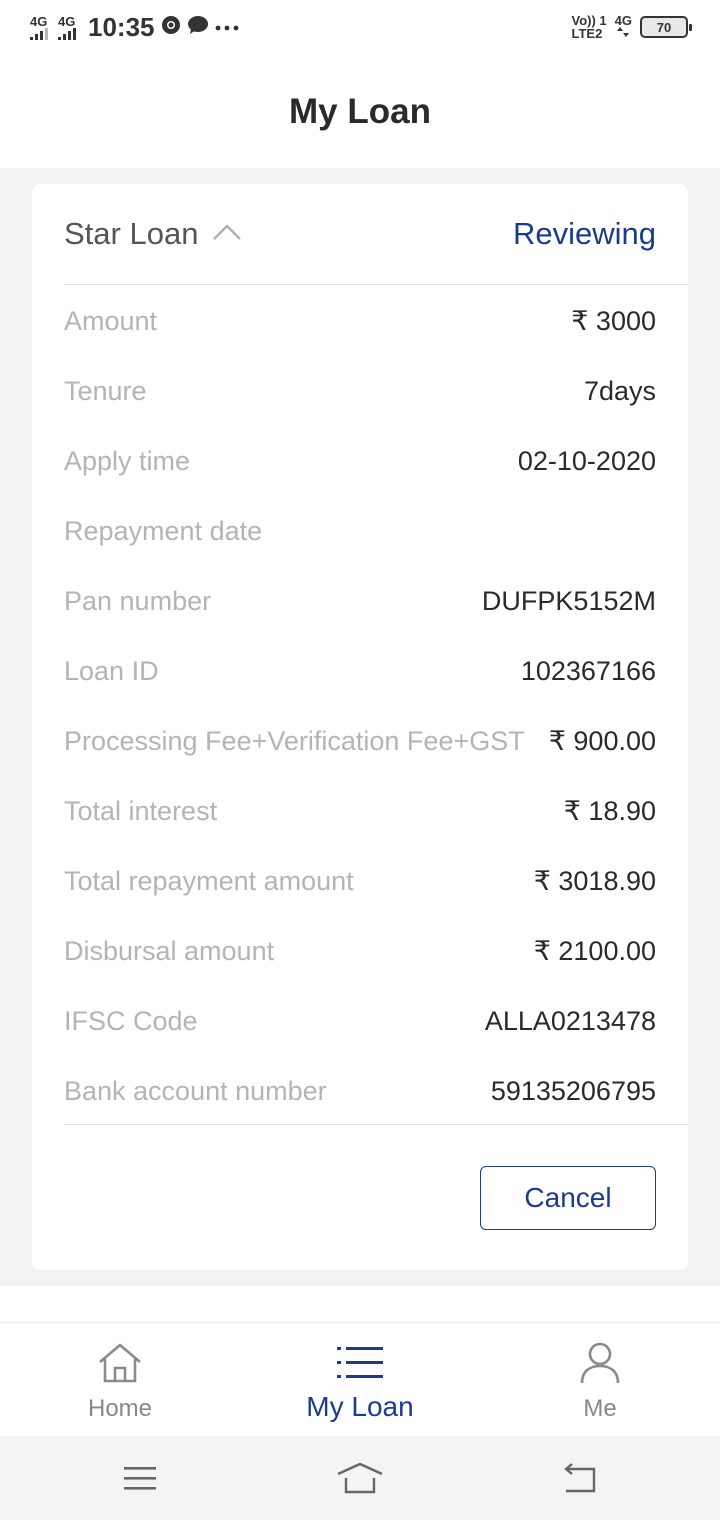  What do you see at coordinates (587, 33) in the screenshot?
I see `volte-bottom-label: LTE2` at bounding box center [587, 33].